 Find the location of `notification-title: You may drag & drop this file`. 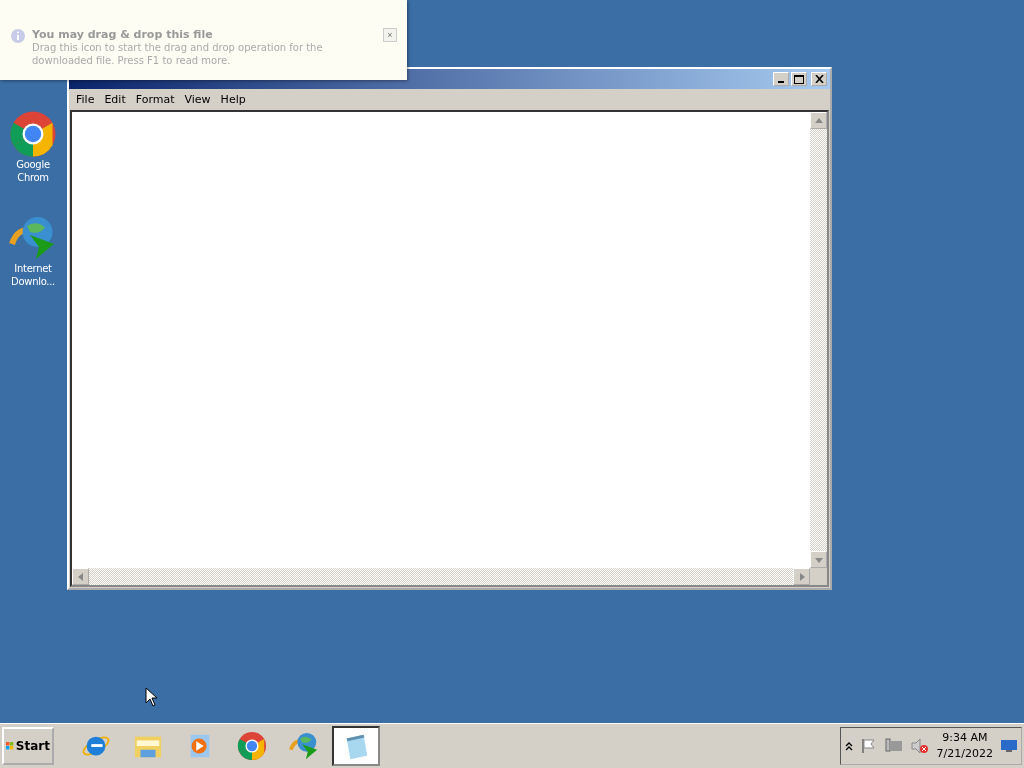

notification-title: You may drag & drop this file is located at coordinates (123, 34).